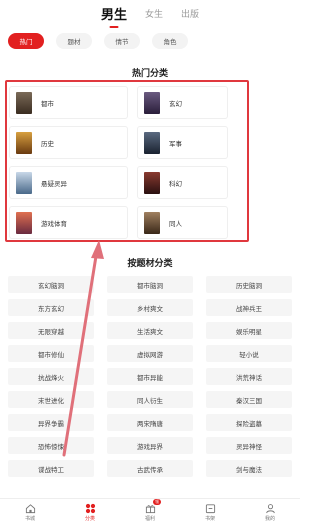 The height and width of the screenshot is (526, 320). I want to click on genre-pill: 探险盗墓, so click(249, 422).